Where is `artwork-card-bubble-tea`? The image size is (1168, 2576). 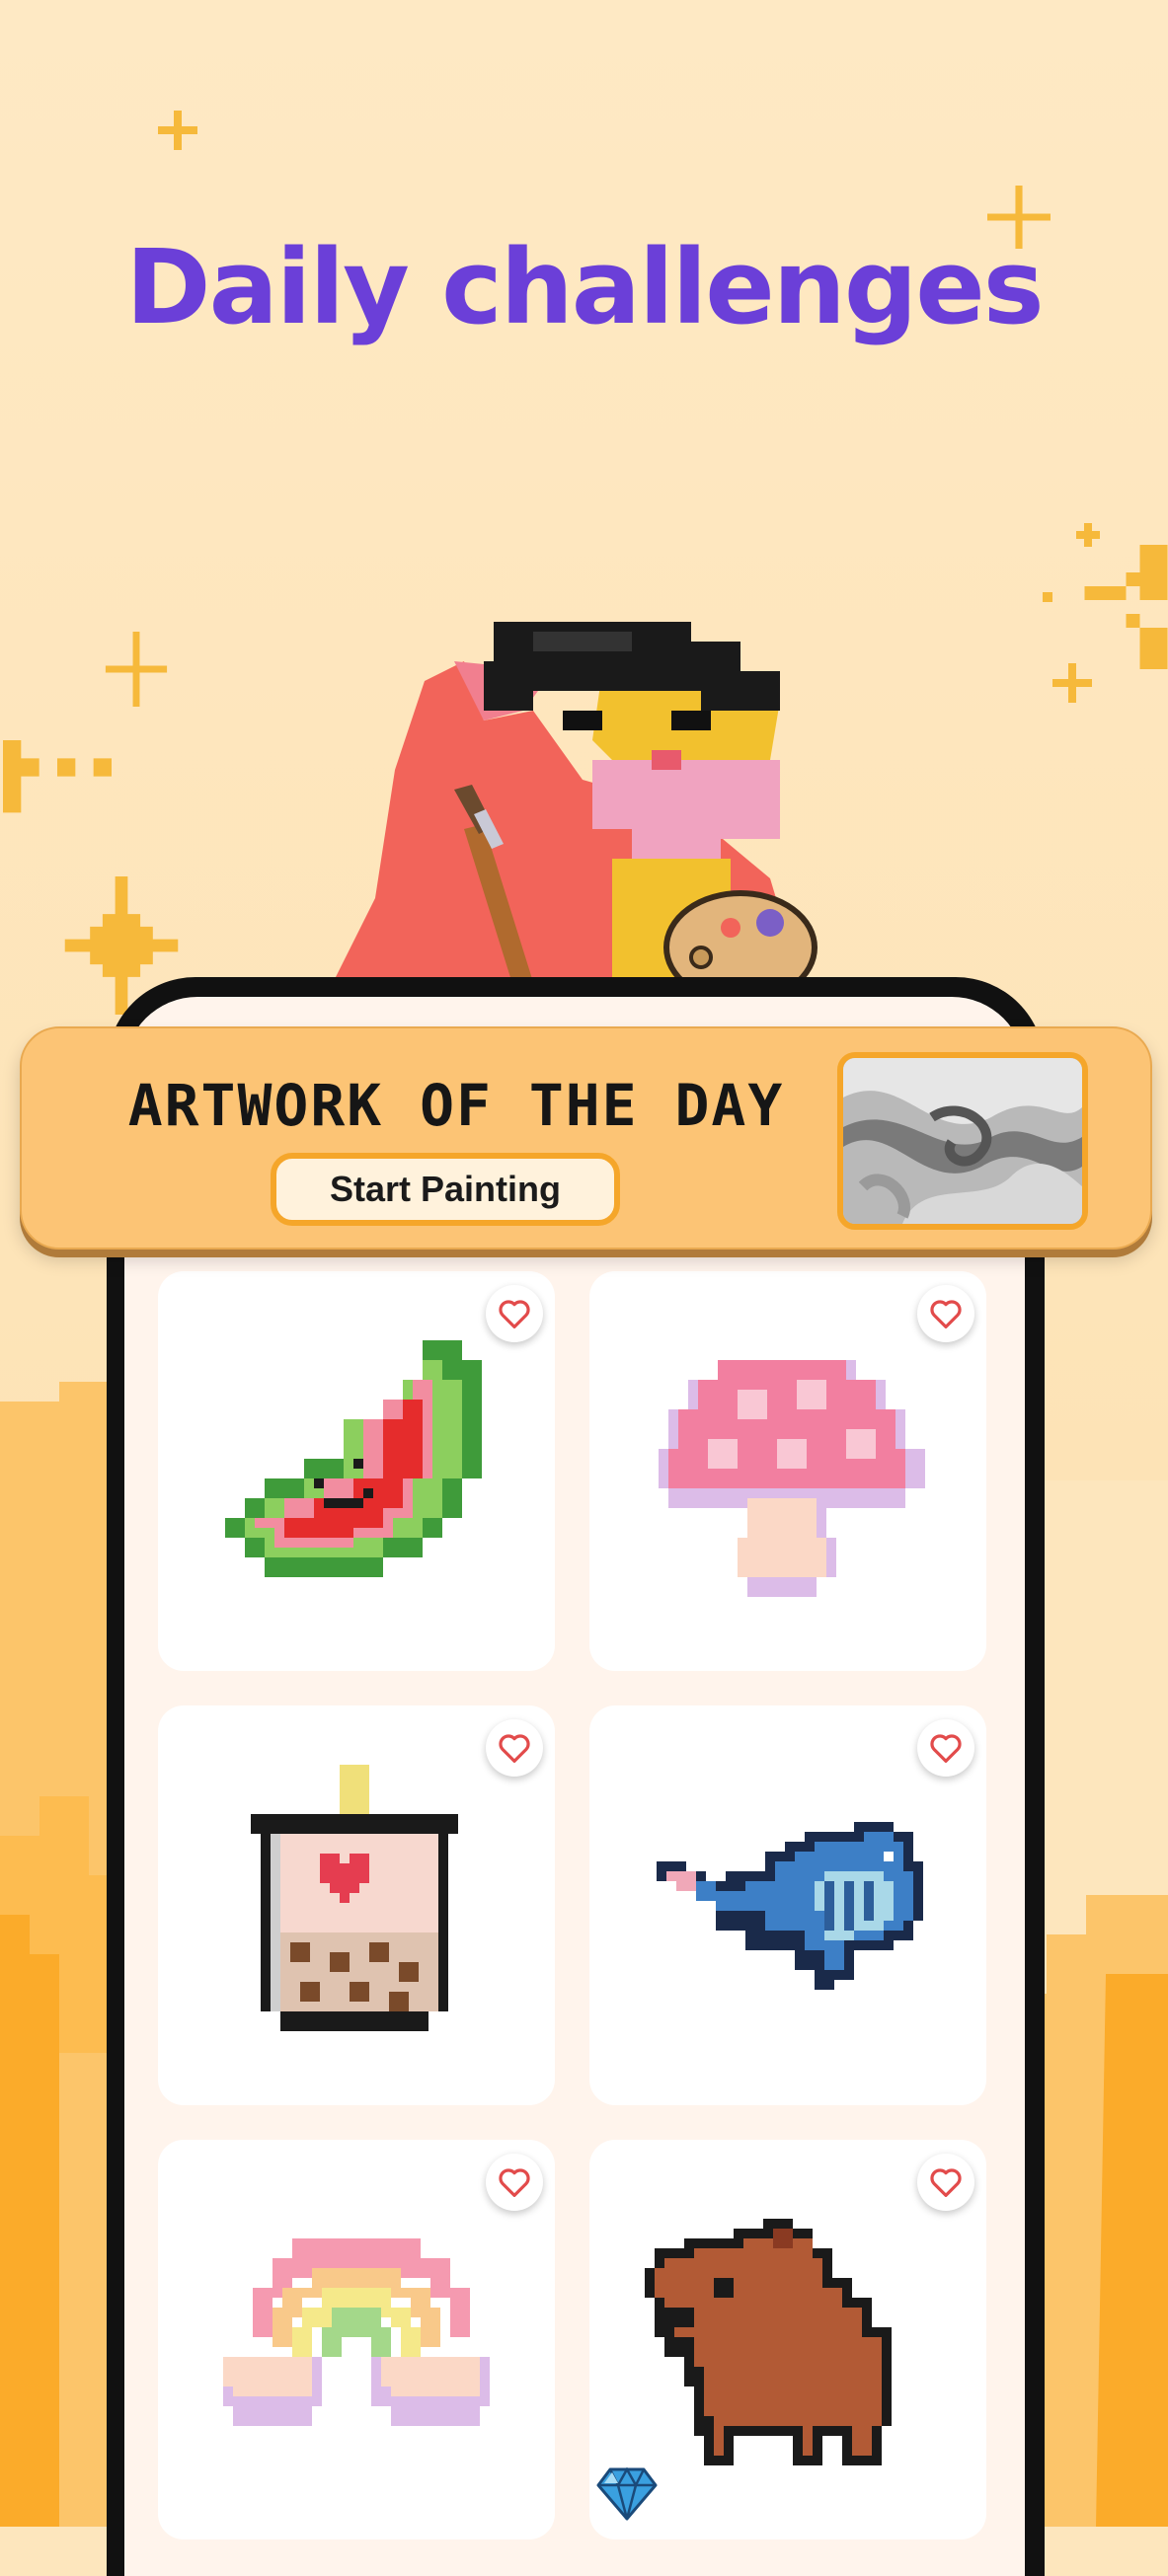
artwork-card-bubble-tea is located at coordinates (357, 1905).